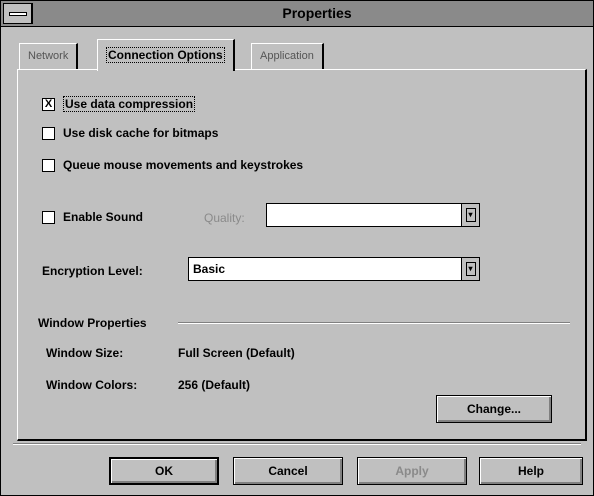  I want to click on apply-button-label: Apply, so click(412, 471).